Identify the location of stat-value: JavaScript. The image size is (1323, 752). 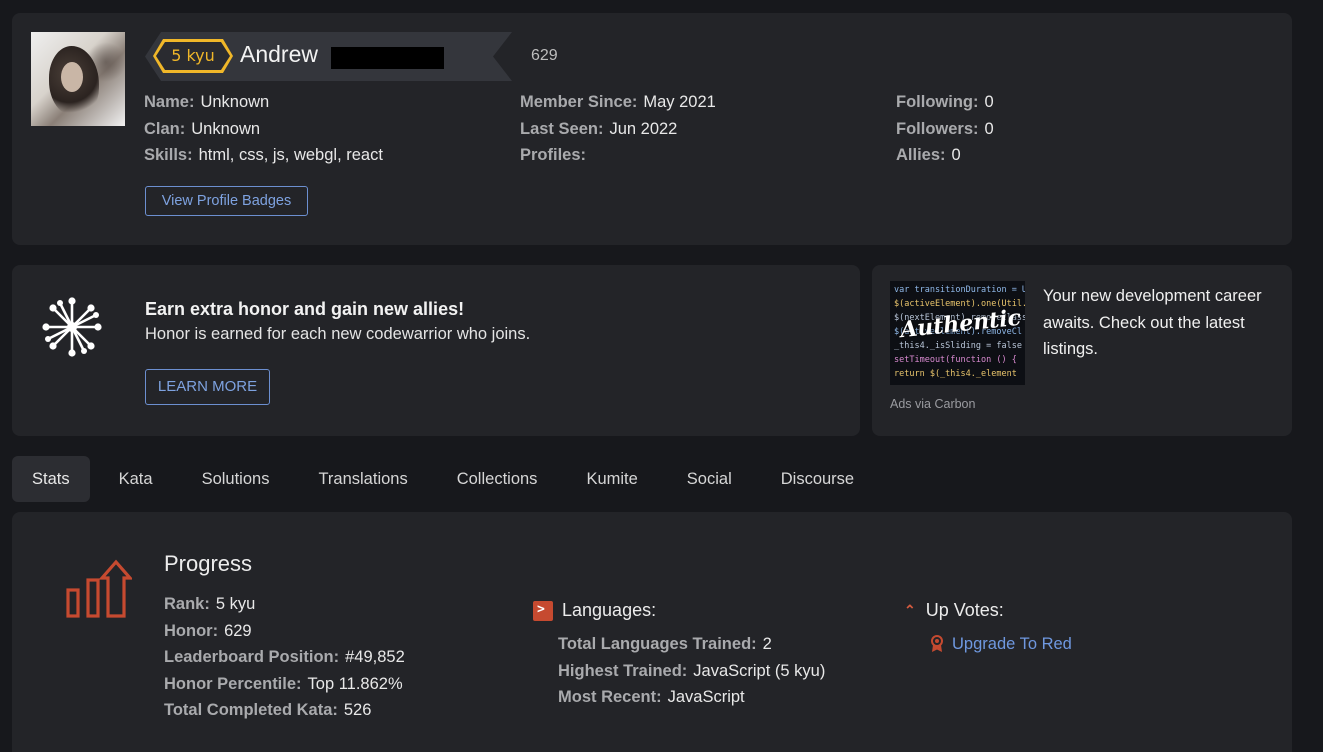
(706, 697).